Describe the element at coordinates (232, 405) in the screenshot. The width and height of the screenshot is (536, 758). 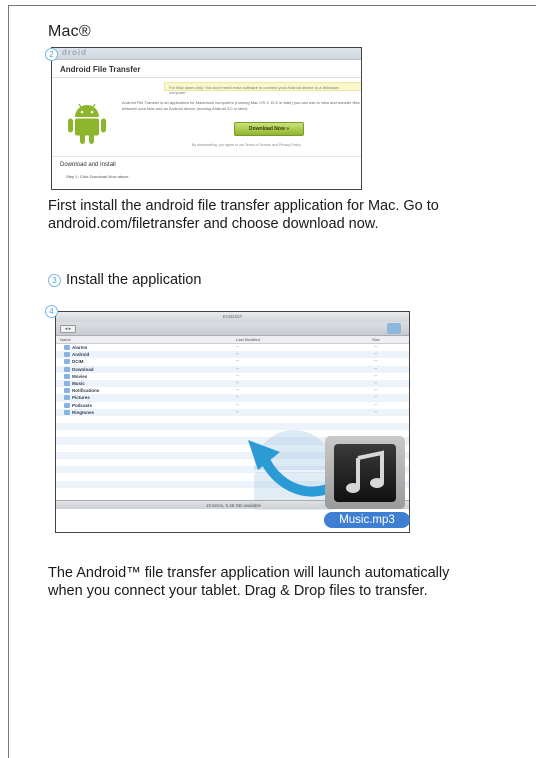
I see `folder-row: Podcasts -- --` at that location.